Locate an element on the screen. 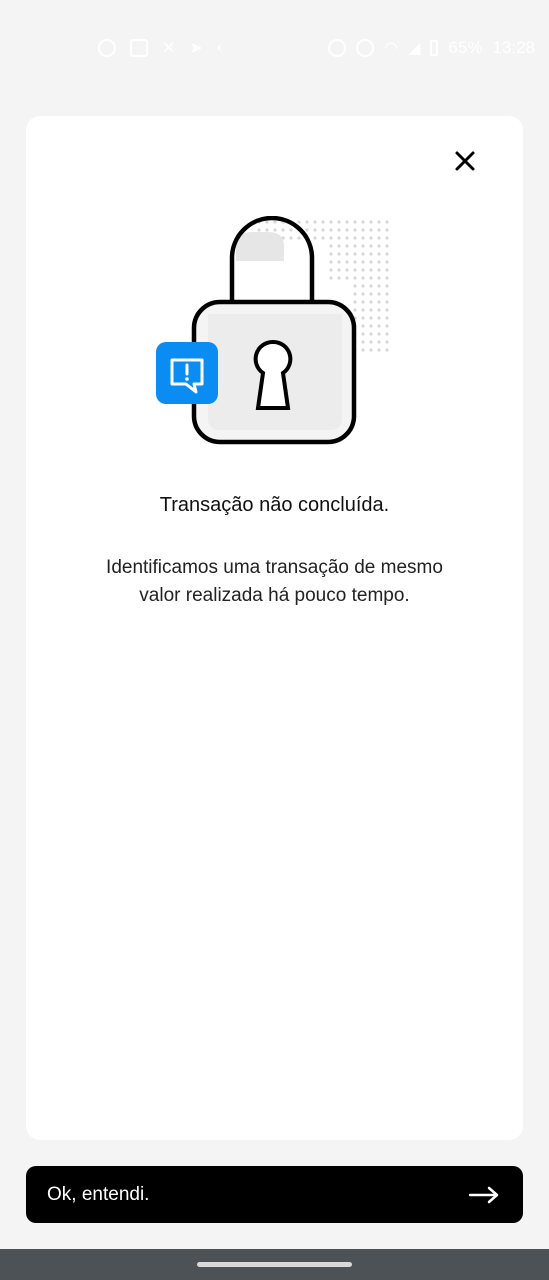 The image size is (549, 1280). system-icons: ◠ ◢ 65% 13:28 is located at coordinates (431, 48).